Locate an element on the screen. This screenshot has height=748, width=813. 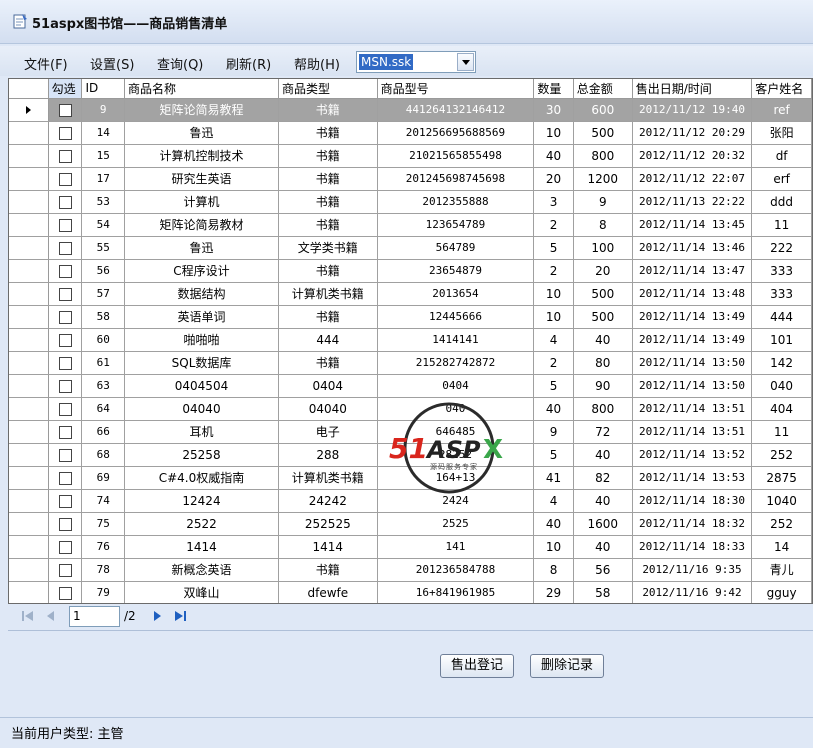
delete-record-button: 删除记录 is located at coordinates (567, 666).